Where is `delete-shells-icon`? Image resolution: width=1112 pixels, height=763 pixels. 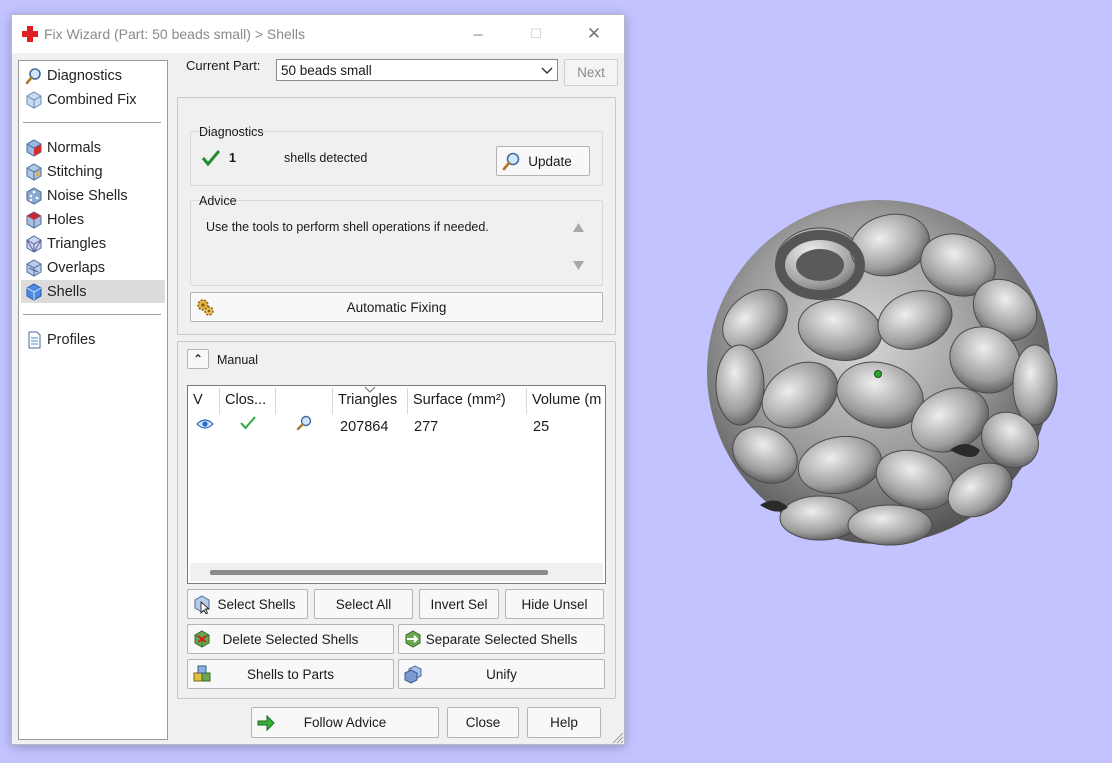
delete-shells-icon is located at coordinates (202, 639).